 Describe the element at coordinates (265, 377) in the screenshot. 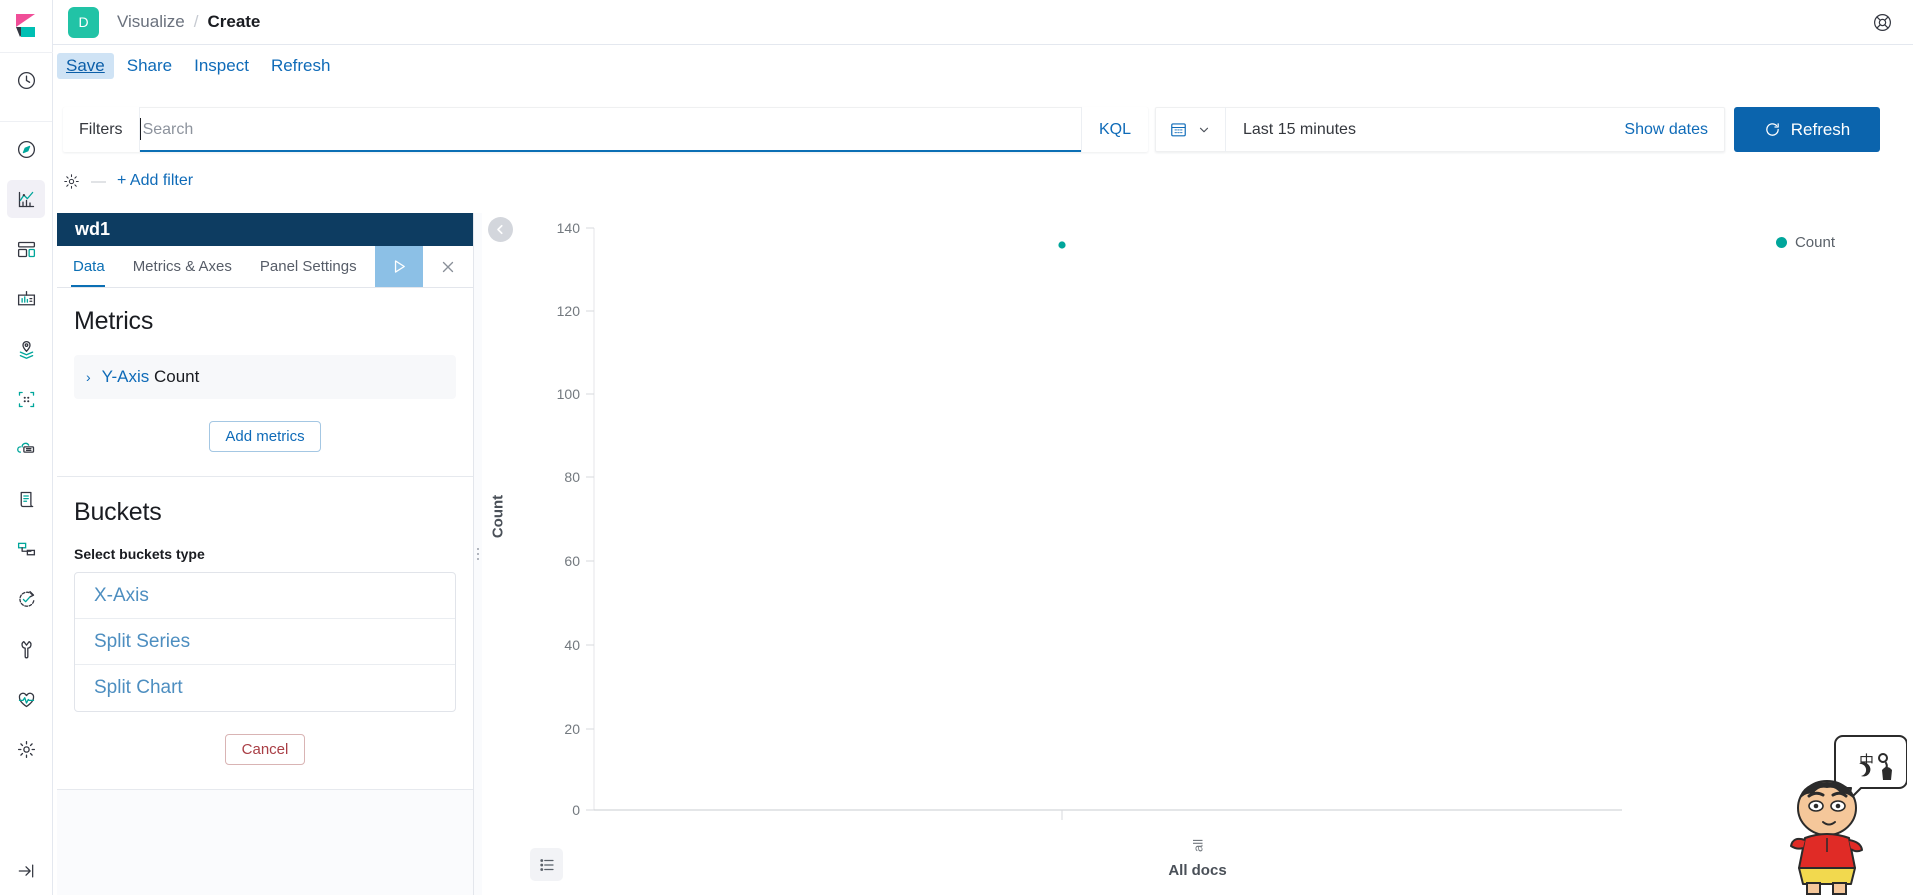

I see `metric-row-y-axis: › Y-Axis Count` at that location.